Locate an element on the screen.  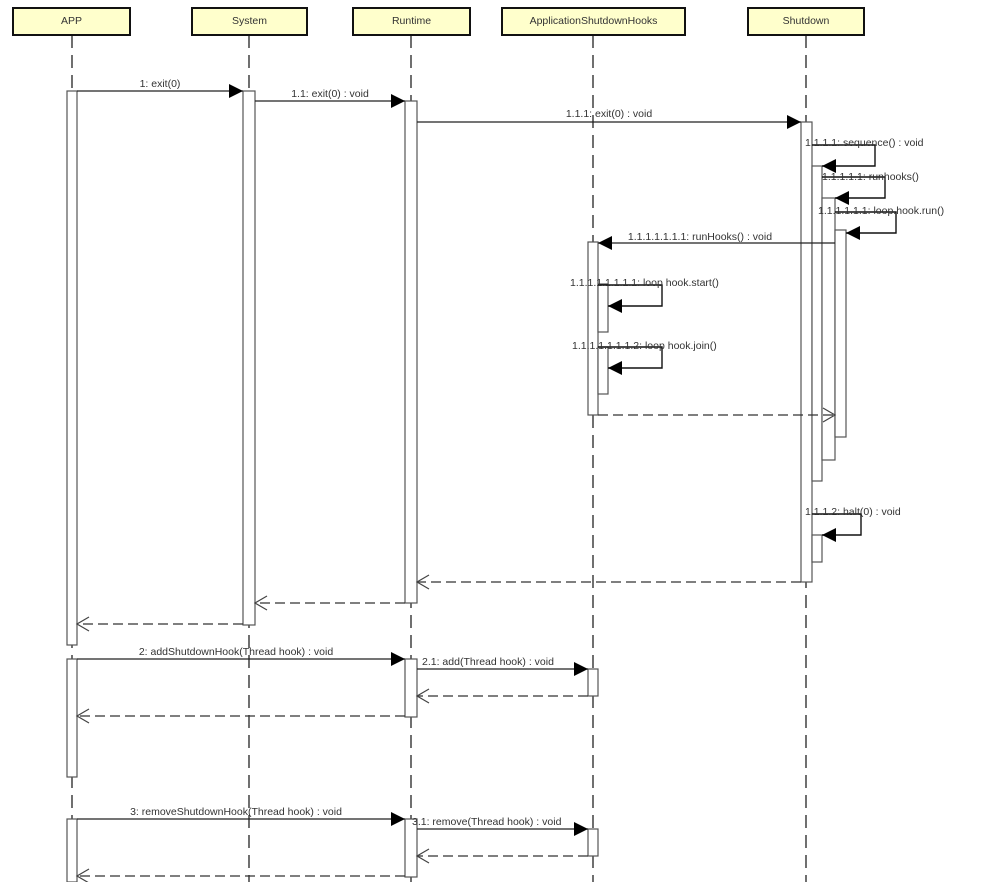
message-label: 1.1.1.1.1.1: loop.hook.run() is located at coordinates (881, 211).